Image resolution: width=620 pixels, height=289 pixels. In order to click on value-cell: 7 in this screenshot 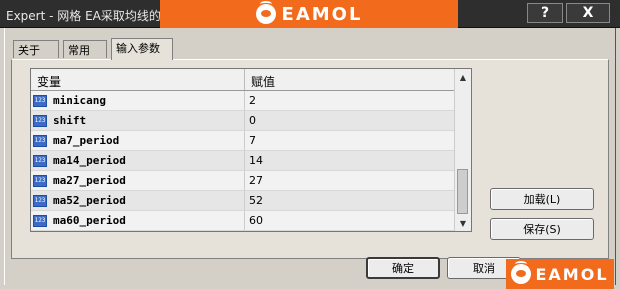, I will do `click(250, 140)`.